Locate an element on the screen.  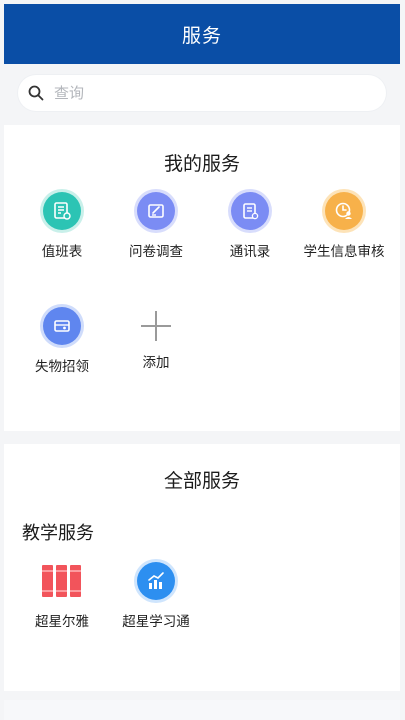
my-services-title: 我的服务 is located at coordinates (201, 164).